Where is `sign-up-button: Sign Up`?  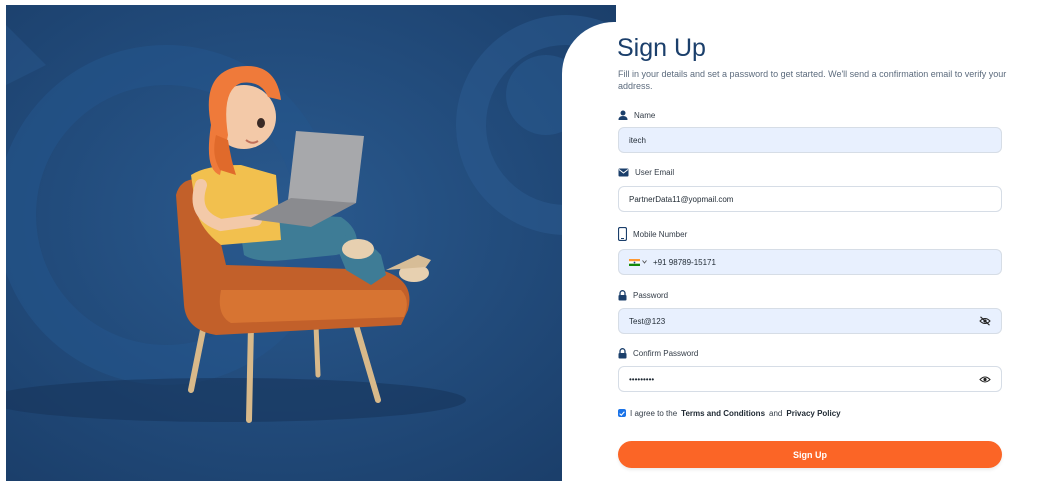 sign-up-button: Sign Up is located at coordinates (810, 454).